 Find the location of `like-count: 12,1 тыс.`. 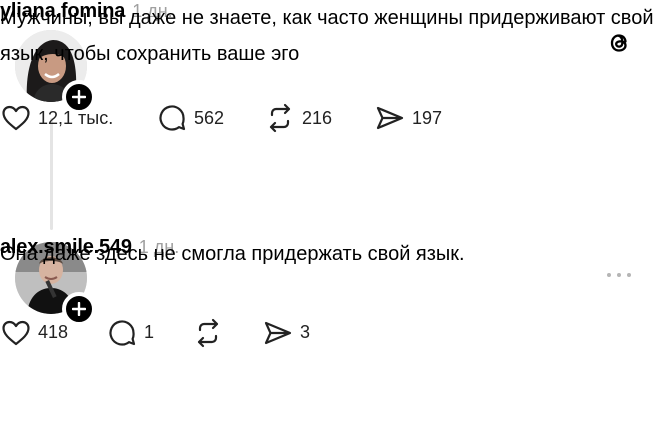

like-count: 12,1 тыс. is located at coordinates (76, 117).